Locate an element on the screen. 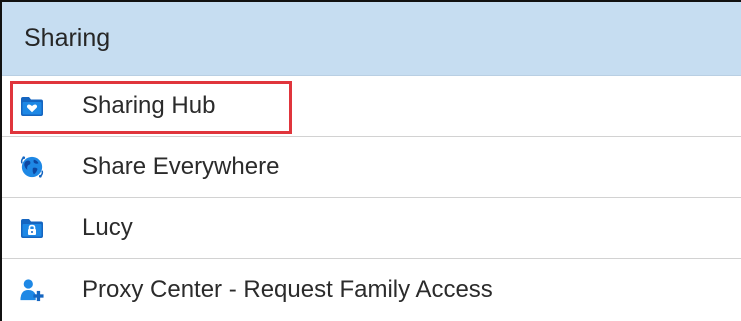  menu-item-label: Share Everywhere is located at coordinates (181, 166).